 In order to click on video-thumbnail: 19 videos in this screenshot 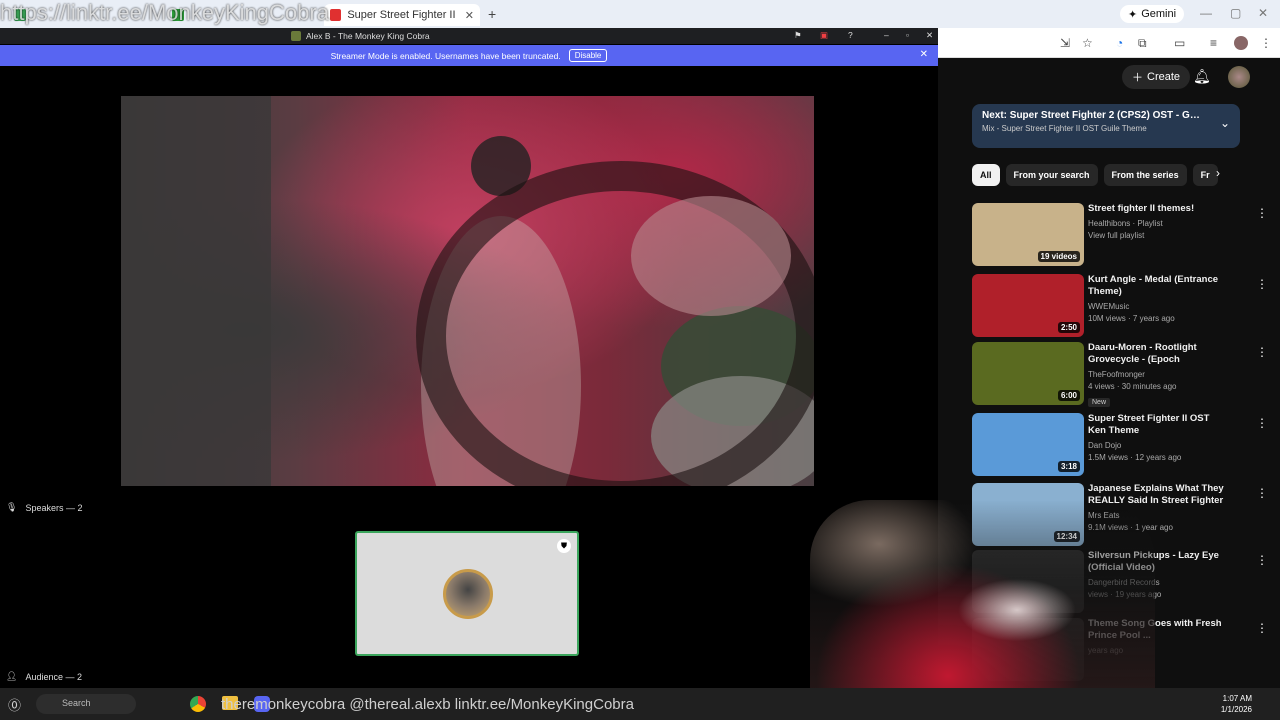, I will do `click(1028, 234)`.